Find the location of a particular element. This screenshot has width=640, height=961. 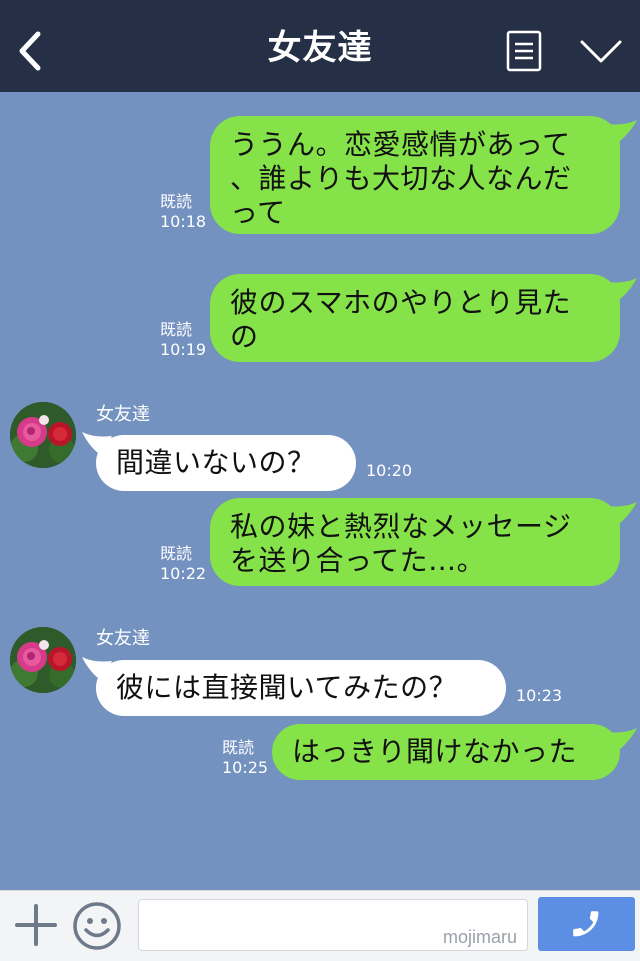

outgoing-message-bubble: はっきり聞けなかった is located at coordinates (446, 752).